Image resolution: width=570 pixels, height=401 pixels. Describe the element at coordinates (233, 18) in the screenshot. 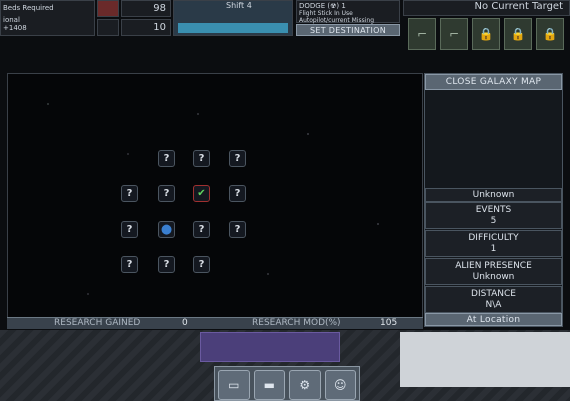

I see `shift-panel: Shift 4` at that location.